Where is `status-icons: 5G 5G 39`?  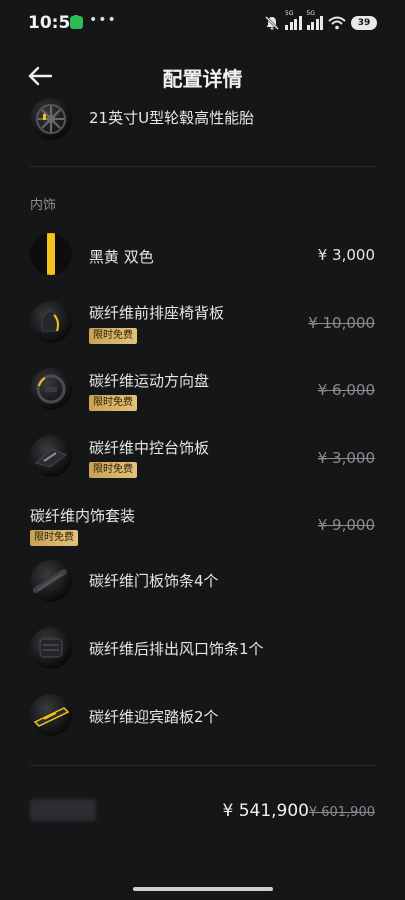
status-icons: 5G 5G 39 is located at coordinates (320, 21).